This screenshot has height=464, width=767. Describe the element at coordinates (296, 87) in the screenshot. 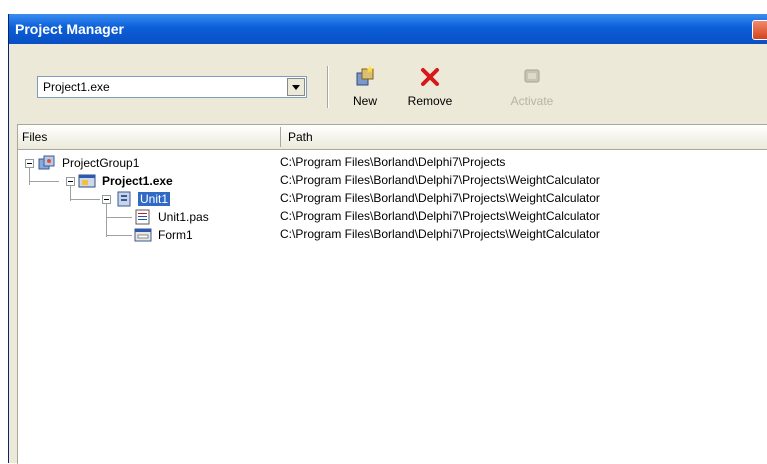

I see `dropdown-arrow-icon` at that location.